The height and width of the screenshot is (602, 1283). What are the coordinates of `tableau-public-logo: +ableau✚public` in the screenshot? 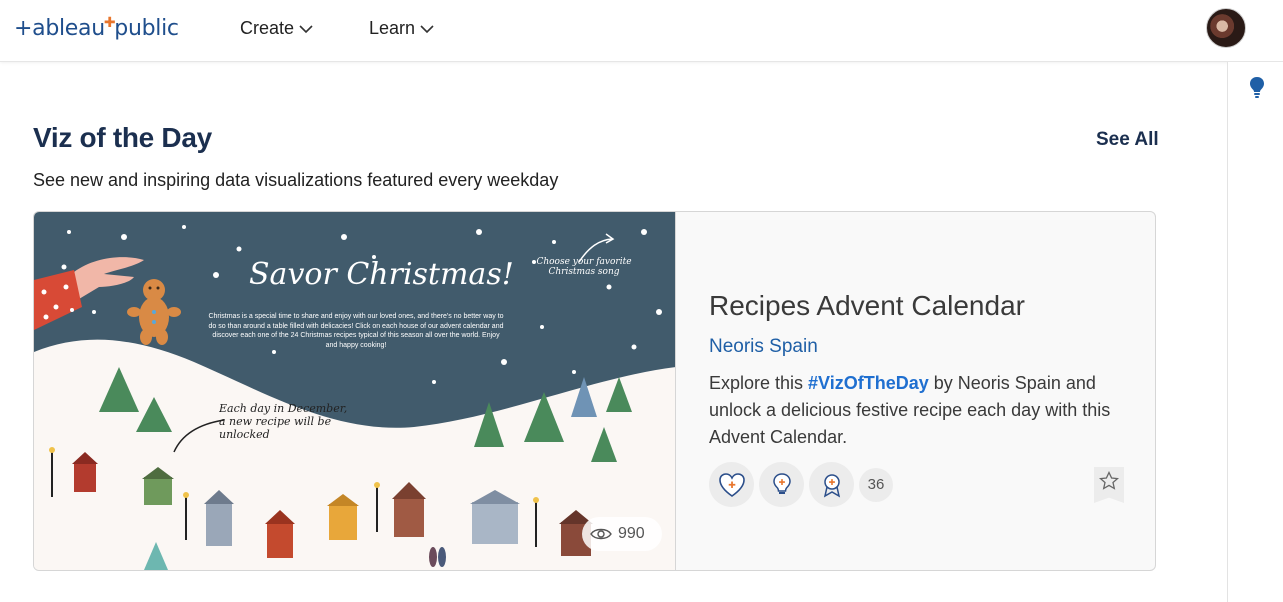 It's located at (96, 28).